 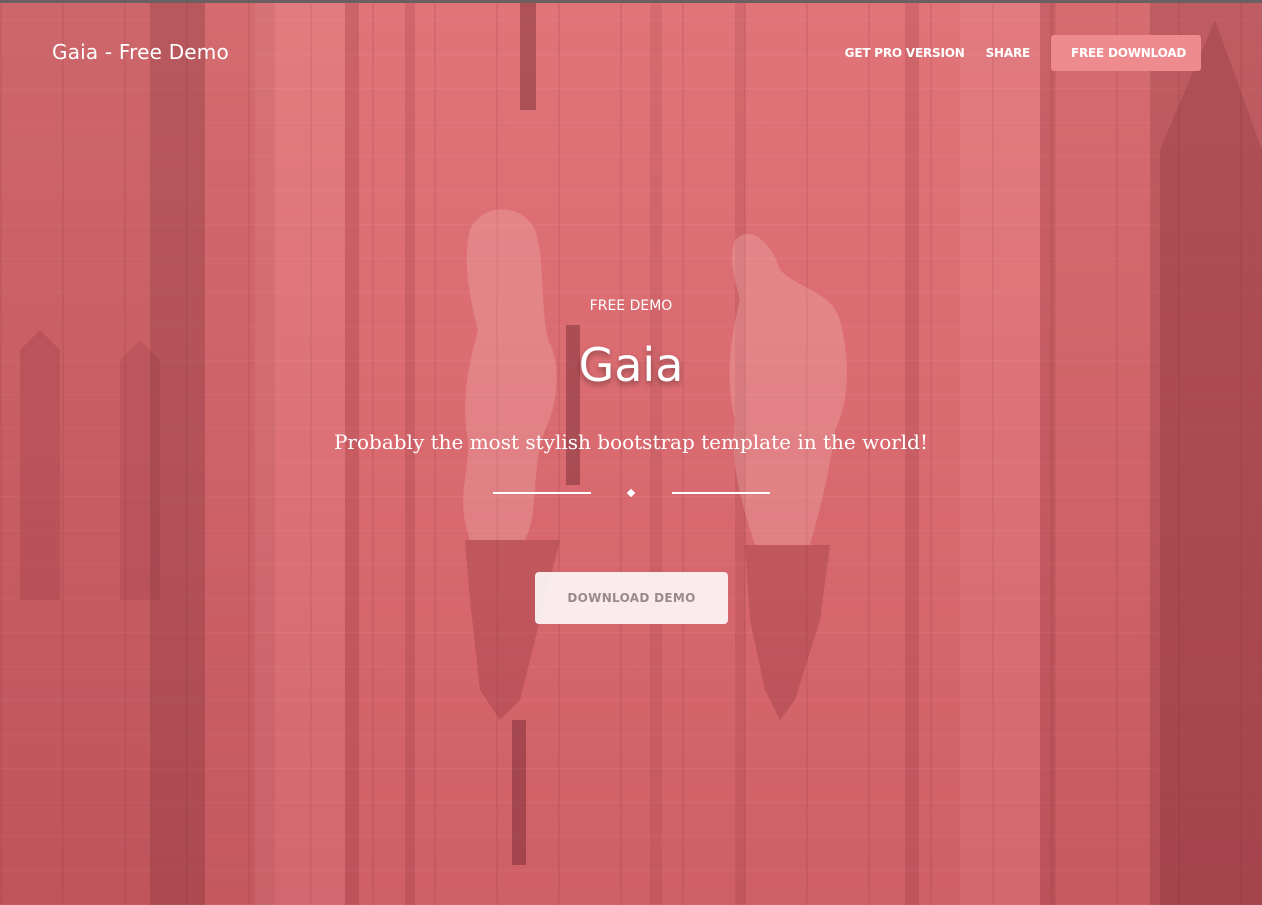 I want to click on separator-line-left, so click(x=542, y=493).